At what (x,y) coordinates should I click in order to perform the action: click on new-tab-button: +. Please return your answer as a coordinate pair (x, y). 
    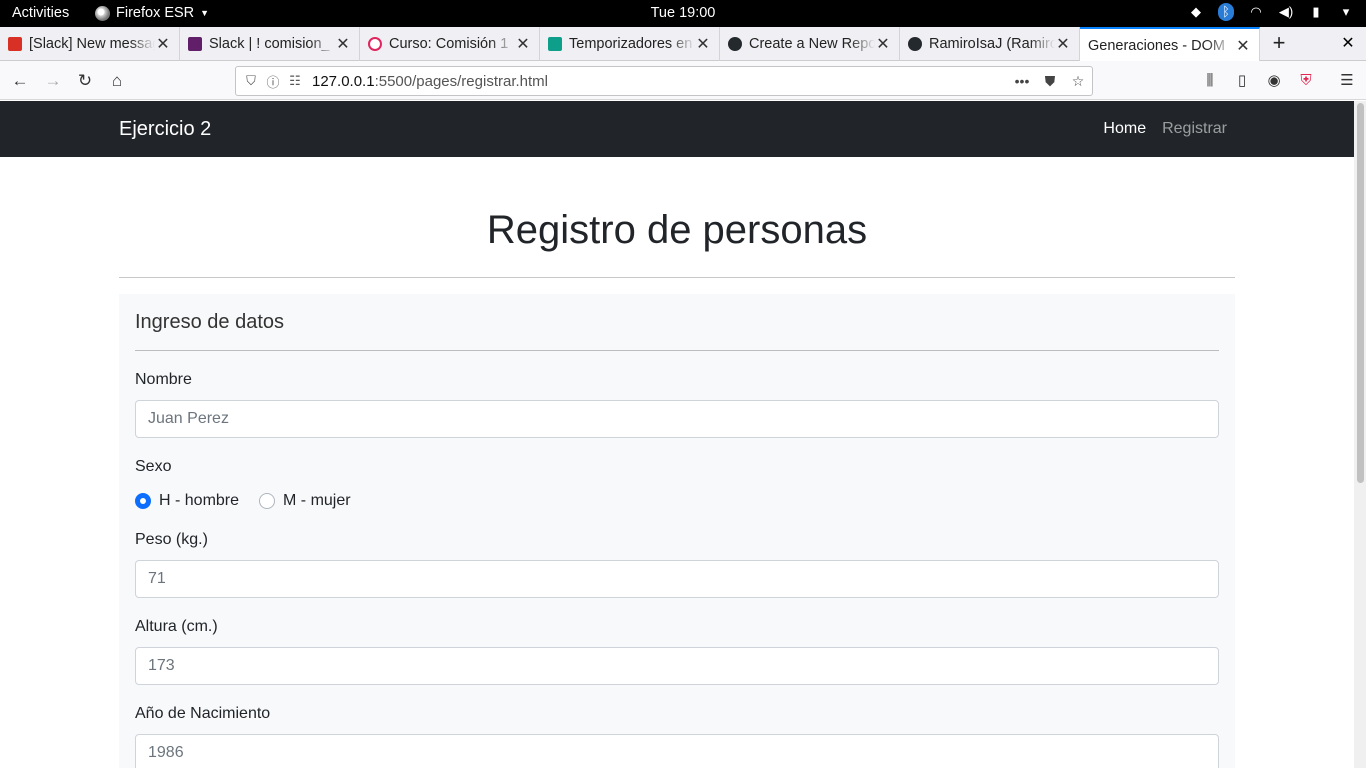
    Looking at the image, I should click on (1279, 44).